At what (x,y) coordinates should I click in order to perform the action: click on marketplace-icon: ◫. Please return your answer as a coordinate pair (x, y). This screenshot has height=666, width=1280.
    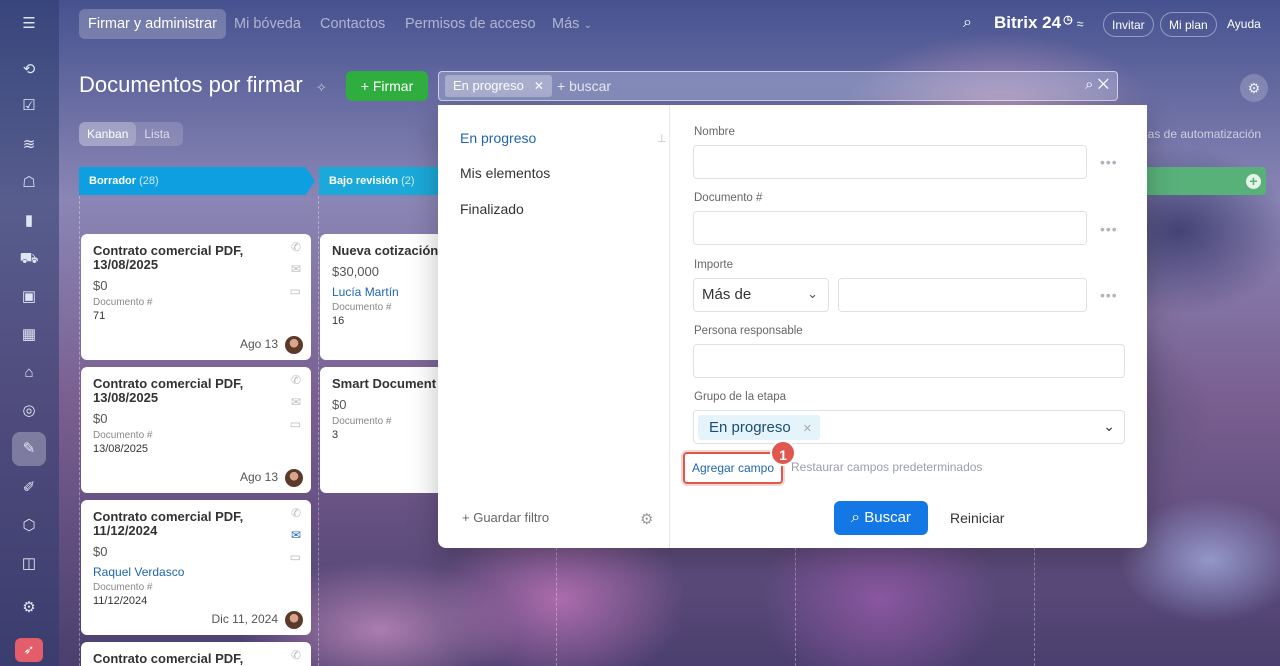
    Looking at the image, I should click on (29, 564).